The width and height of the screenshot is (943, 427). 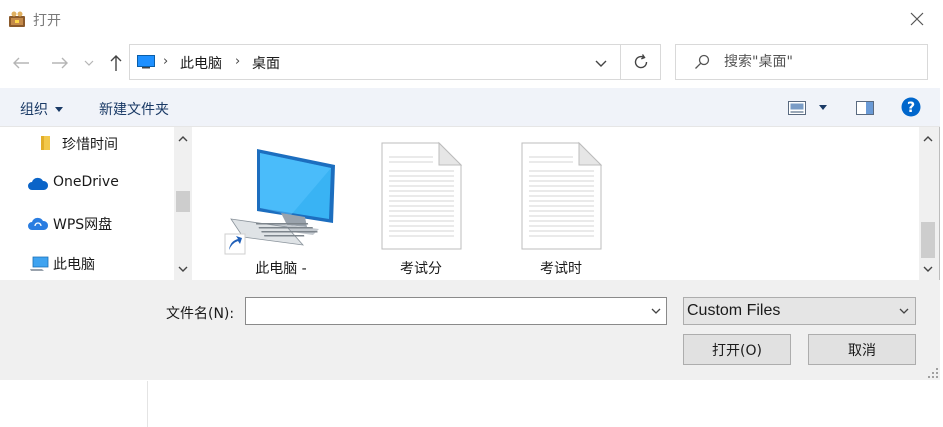 I want to click on caret-down-icon, so click(x=59, y=109).